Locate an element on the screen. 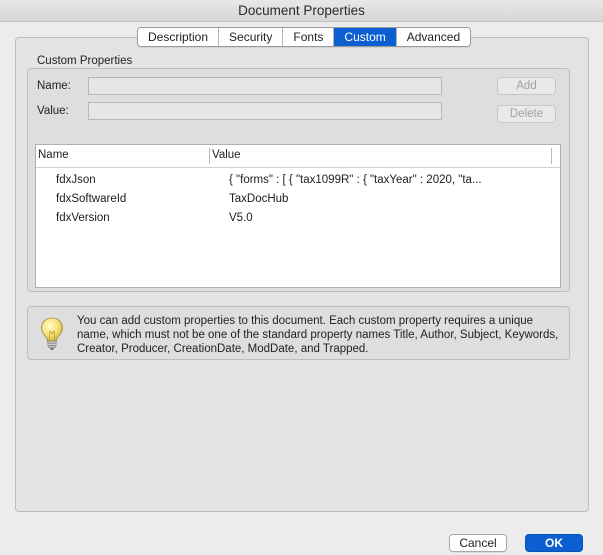 The image size is (603, 555). property-name: fdxJson is located at coordinates (76, 180).